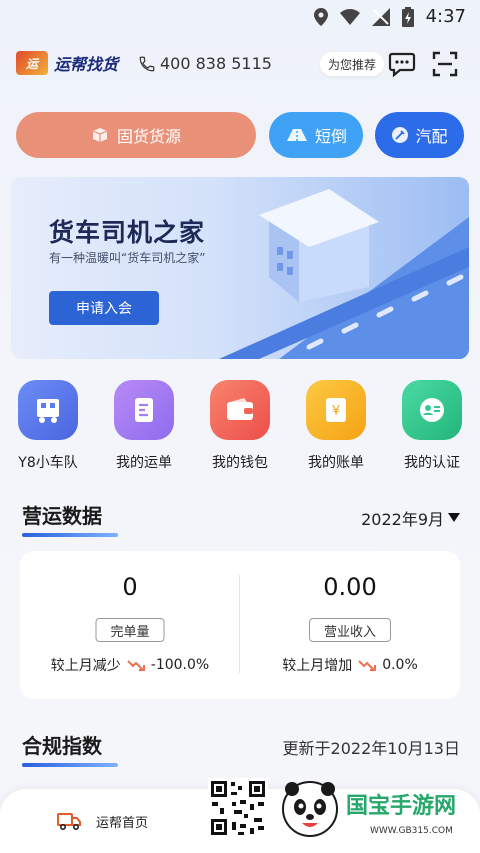 This screenshot has width=480, height=853. Describe the element at coordinates (371, 748) in the screenshot. I see `update-date: 更新于2022年10月13日` at that location.